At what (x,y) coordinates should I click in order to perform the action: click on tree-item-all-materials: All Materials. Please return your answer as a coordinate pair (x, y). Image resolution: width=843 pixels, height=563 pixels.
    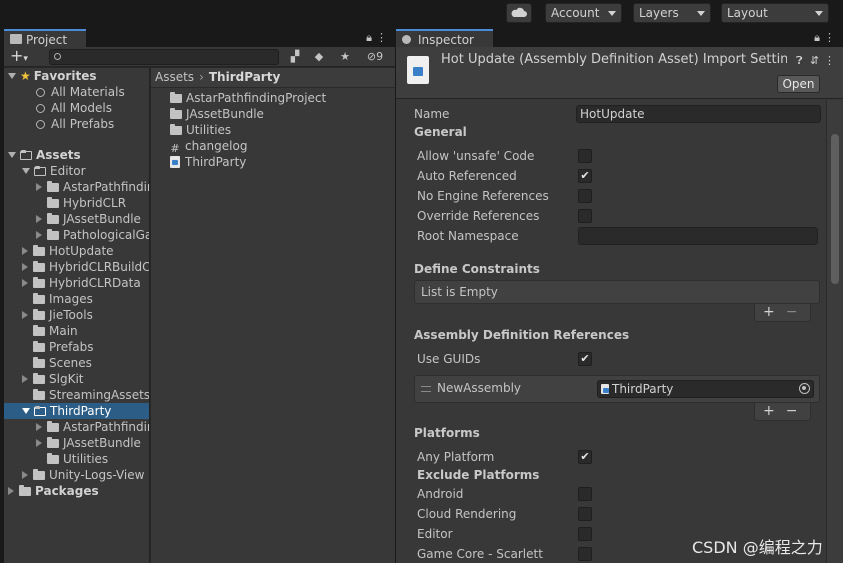
    Looking at the image, I should click on (80, 92).